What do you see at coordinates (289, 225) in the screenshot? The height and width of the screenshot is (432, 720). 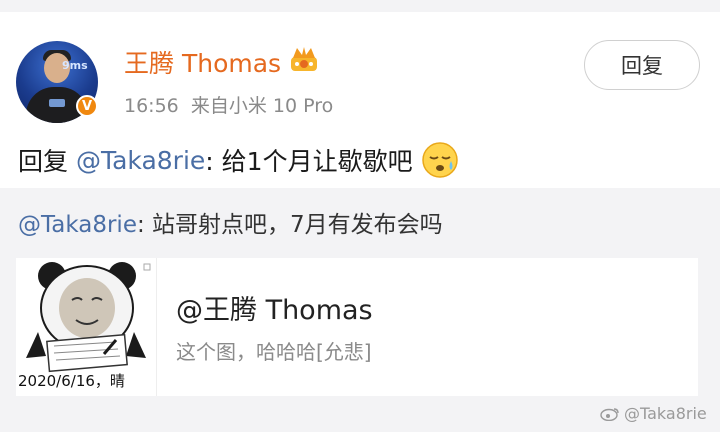 I see `quote-text: : 站哥射点吧，7月有发布会吗` at bounding box center [289, 225].